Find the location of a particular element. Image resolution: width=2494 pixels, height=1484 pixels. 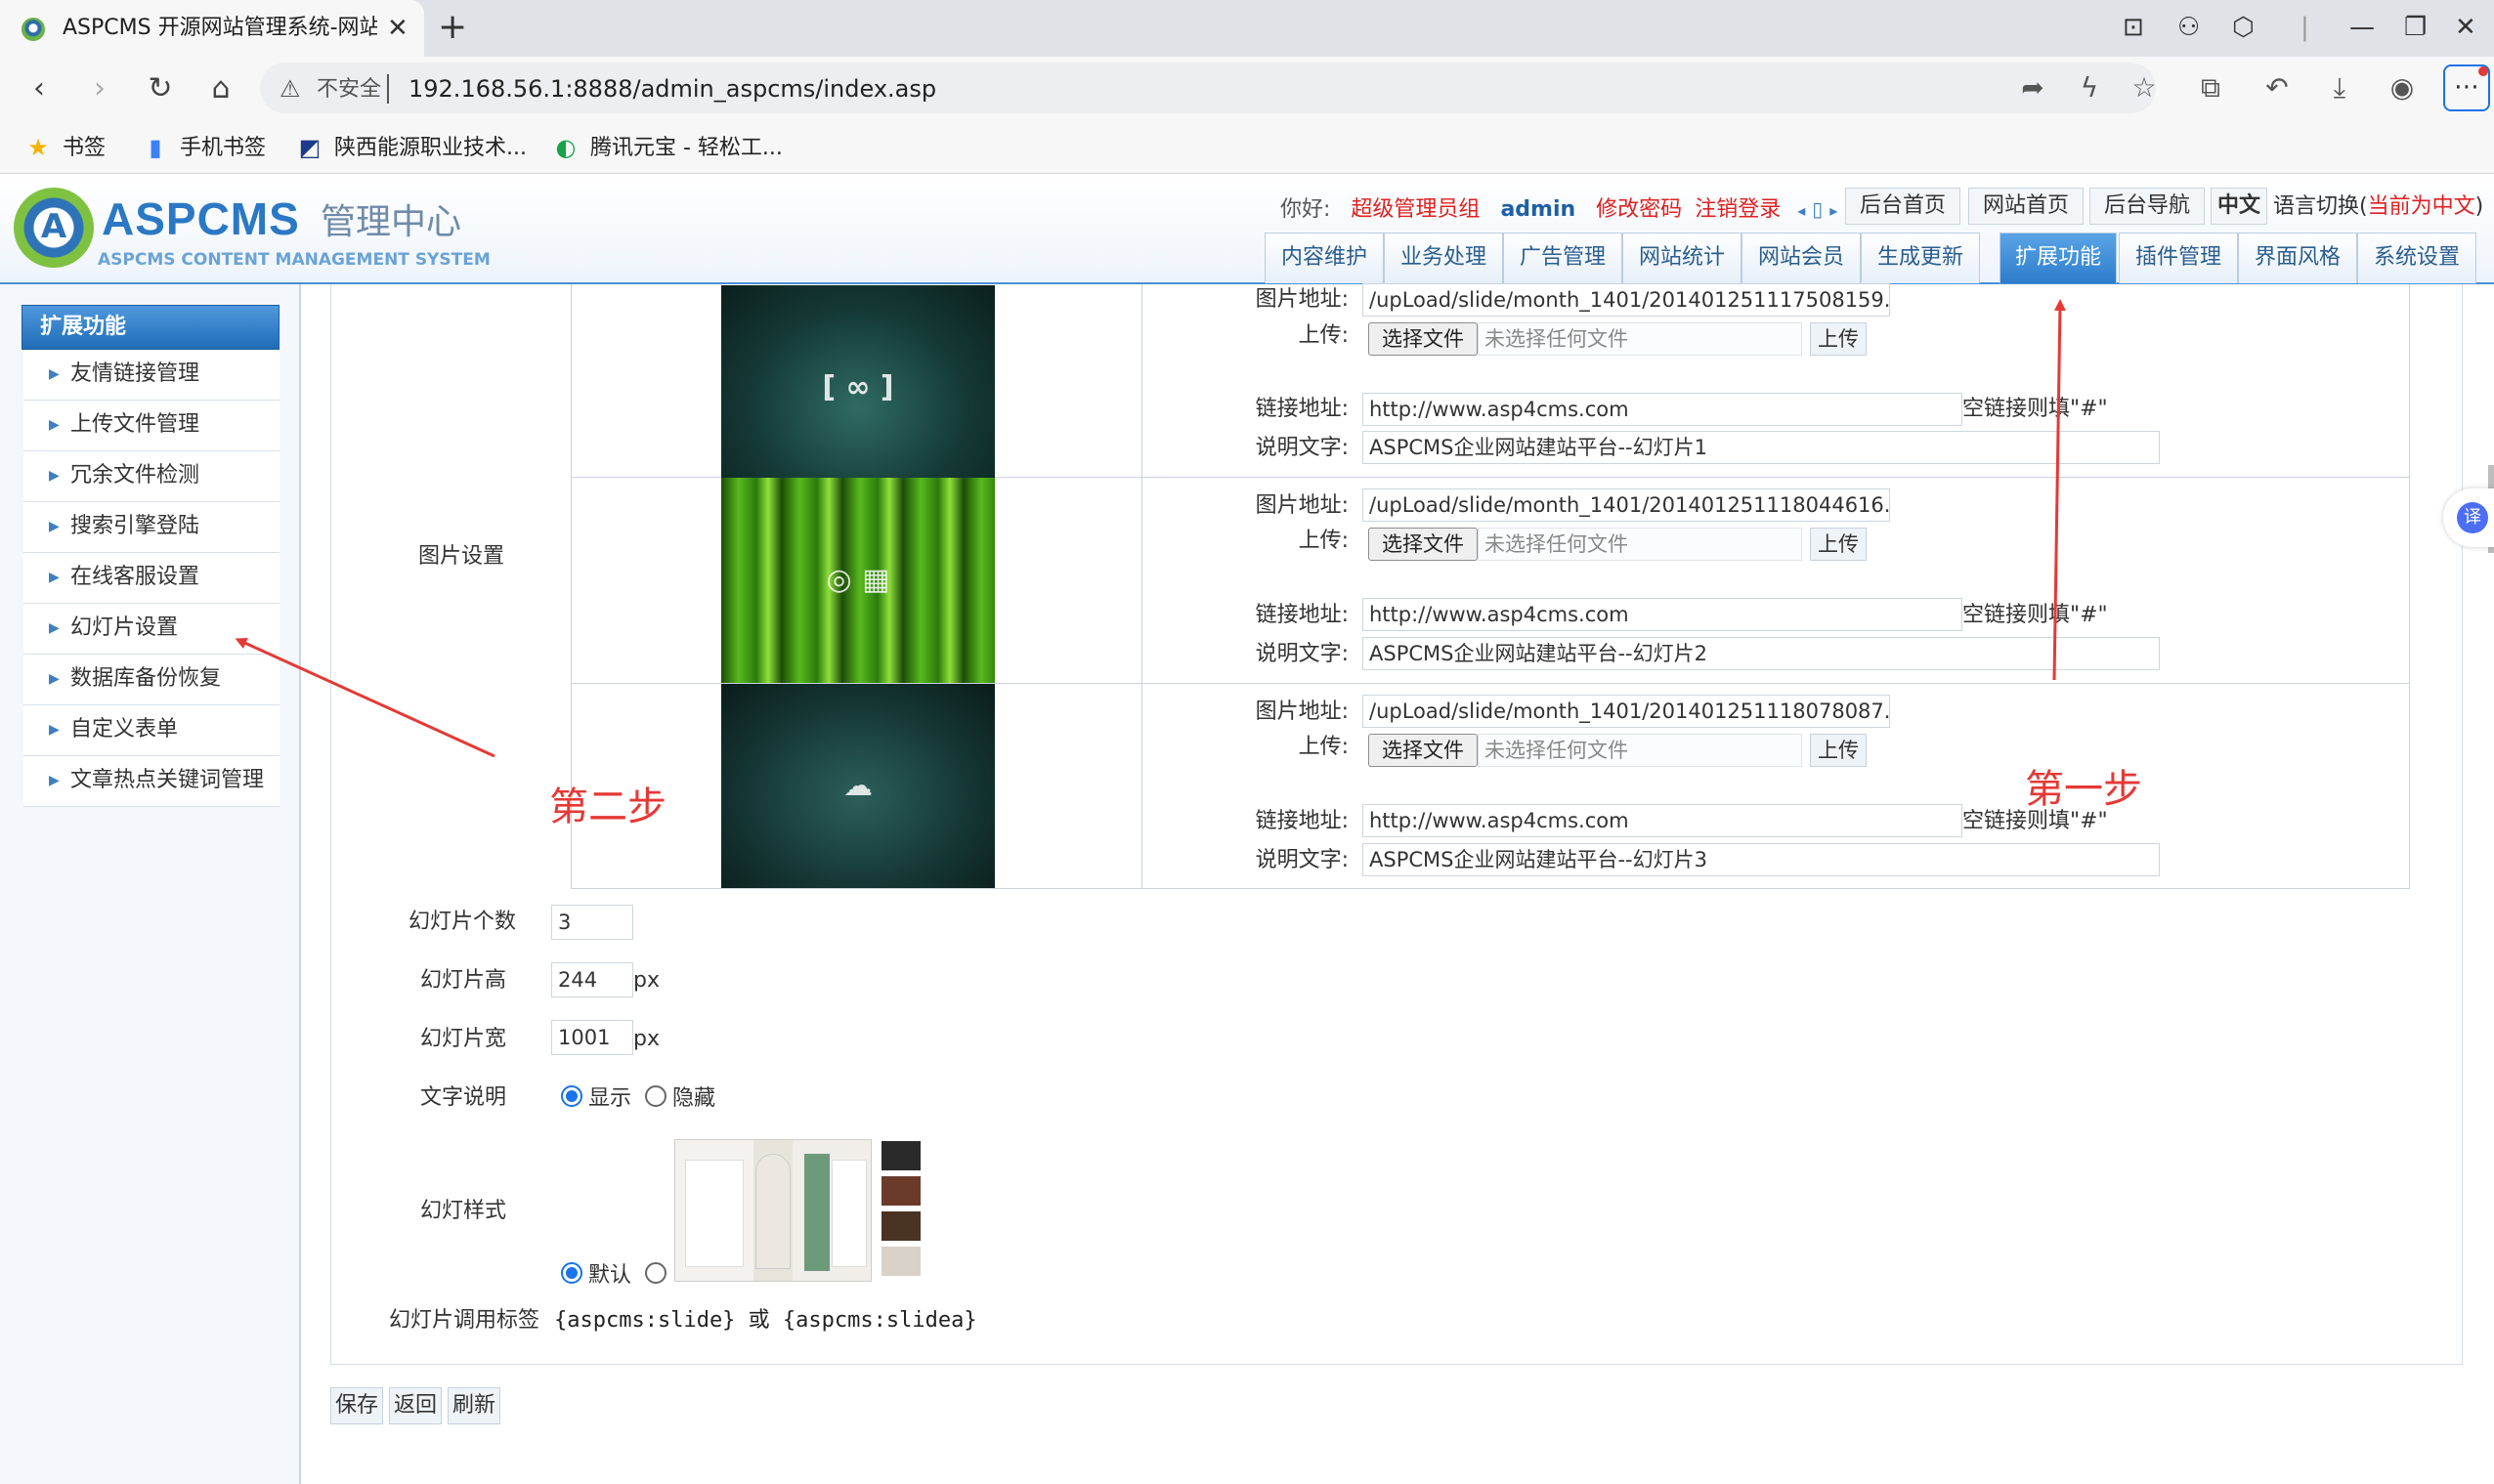

frame-toggle-icon: ▯ is located at coordinates (1817, 209).